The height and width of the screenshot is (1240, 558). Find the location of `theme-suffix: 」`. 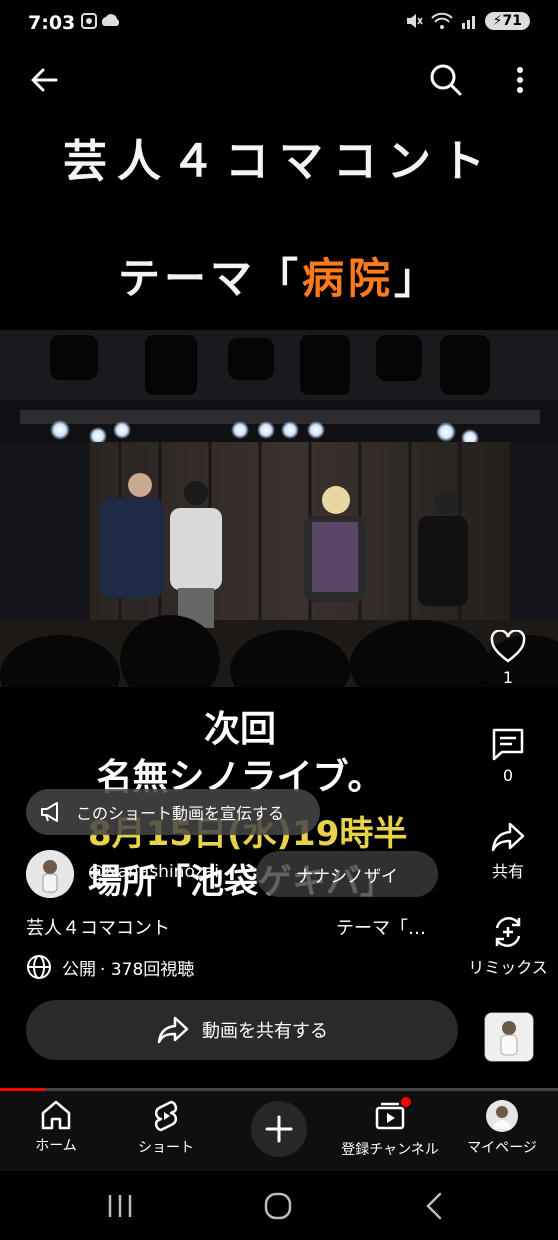

theme-suffix: 」 is located at coordinates (417, 278).